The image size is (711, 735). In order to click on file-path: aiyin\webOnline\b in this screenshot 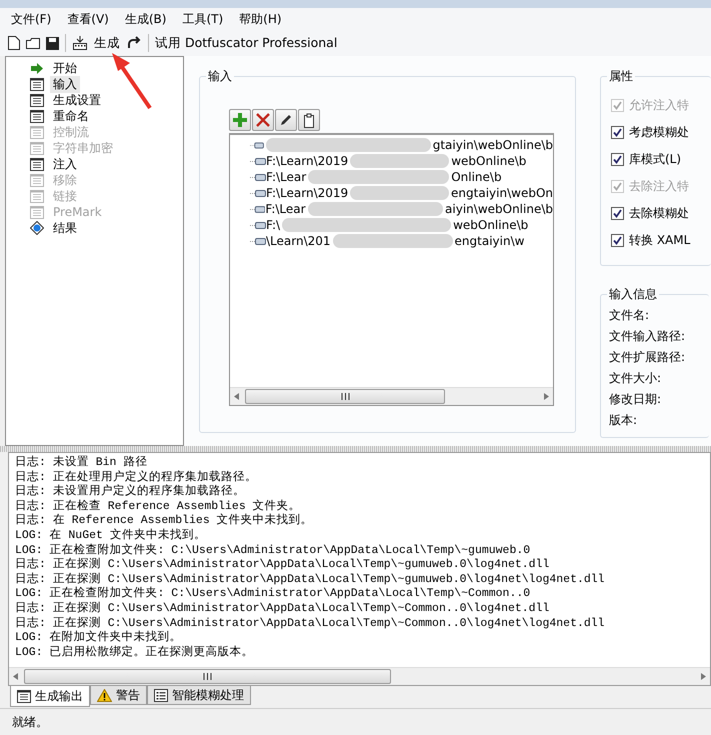, I will do `click(499, 209)`.